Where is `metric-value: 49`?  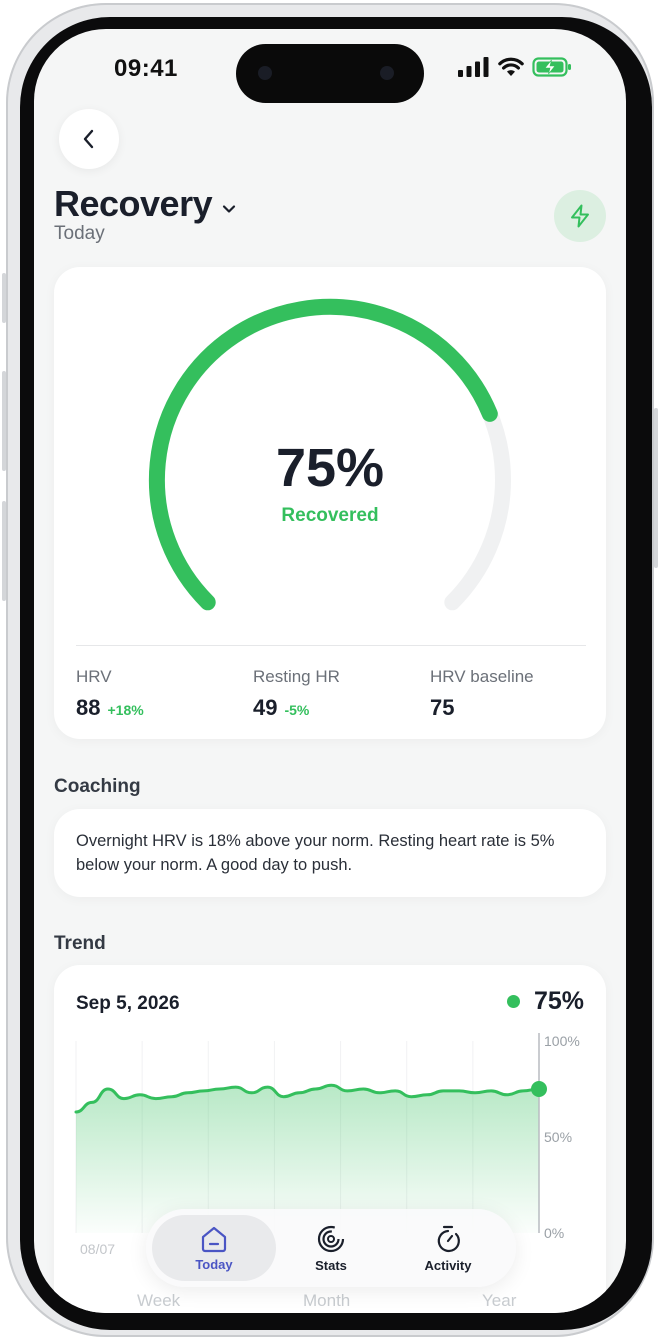
metric-value: 49 is located at coordinates (265, 707).